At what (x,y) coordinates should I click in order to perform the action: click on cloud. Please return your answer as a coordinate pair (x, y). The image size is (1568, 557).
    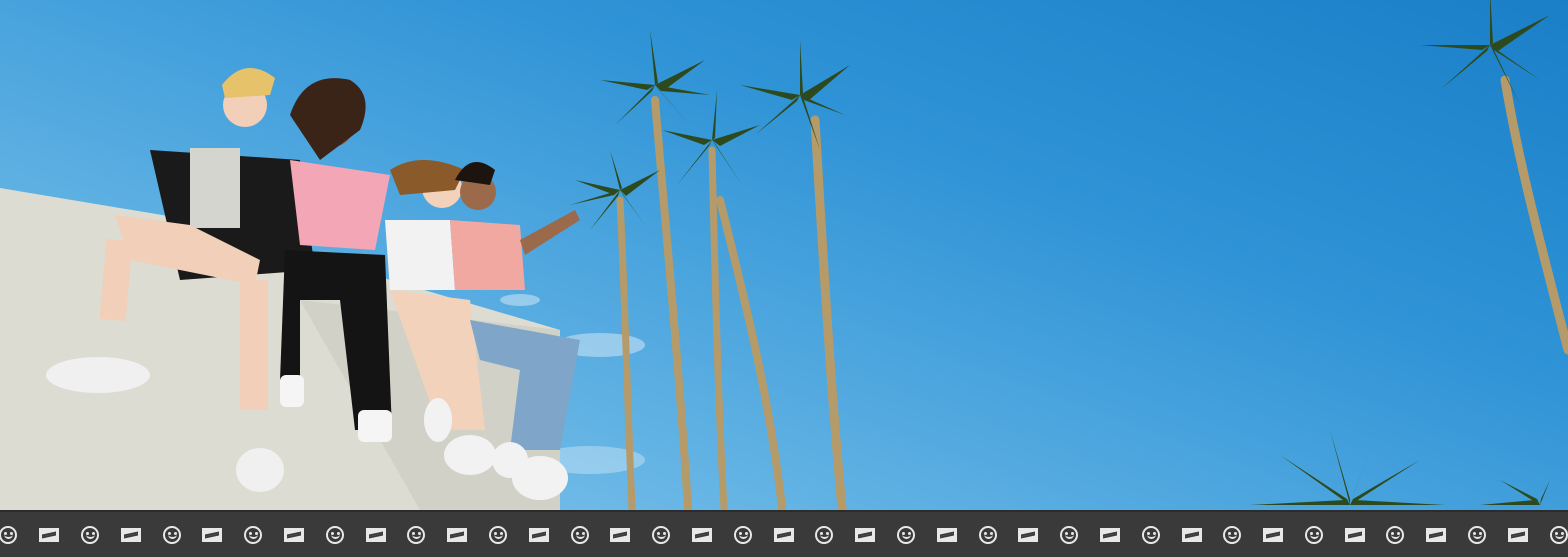
    Looking at the image, I should click on (520, 300).